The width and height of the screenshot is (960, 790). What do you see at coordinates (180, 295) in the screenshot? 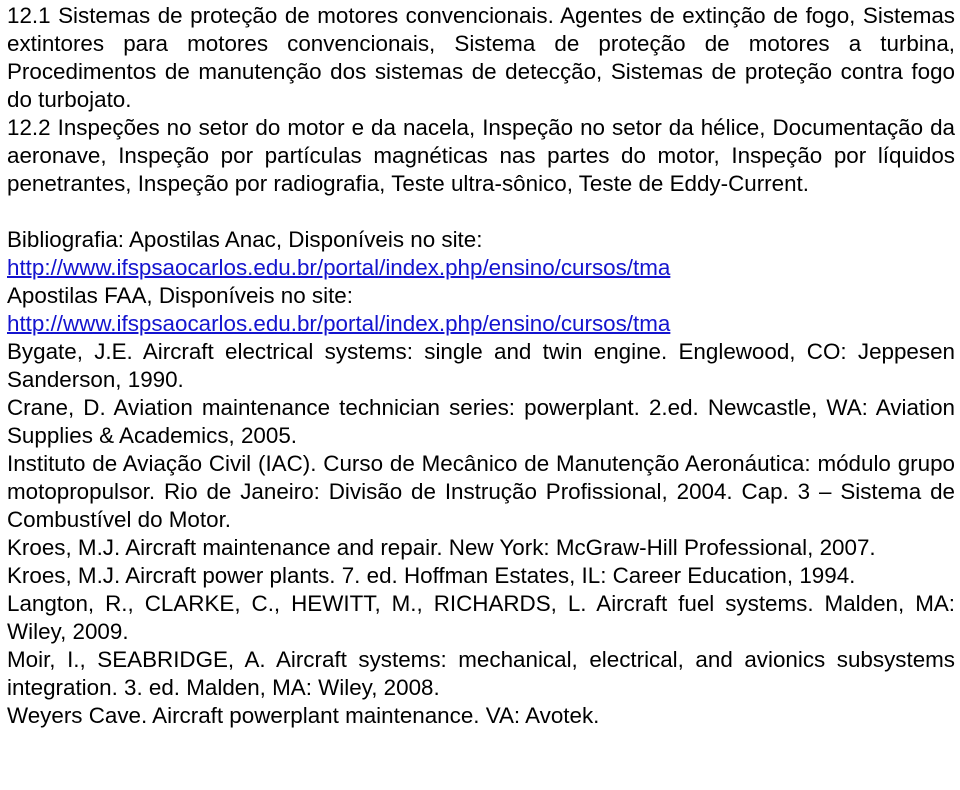
I see `bibliography-heading-faa: Apostilas FAA, Disponíveis no site:` at bounding box center [180, 295].